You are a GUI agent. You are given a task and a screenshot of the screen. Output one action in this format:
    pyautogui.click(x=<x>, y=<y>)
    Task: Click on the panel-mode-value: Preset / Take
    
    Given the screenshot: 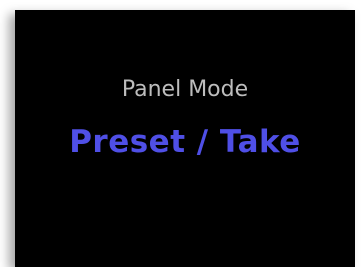 What is the action you would take?
    pyautogui.click(x=185, y=142)
    